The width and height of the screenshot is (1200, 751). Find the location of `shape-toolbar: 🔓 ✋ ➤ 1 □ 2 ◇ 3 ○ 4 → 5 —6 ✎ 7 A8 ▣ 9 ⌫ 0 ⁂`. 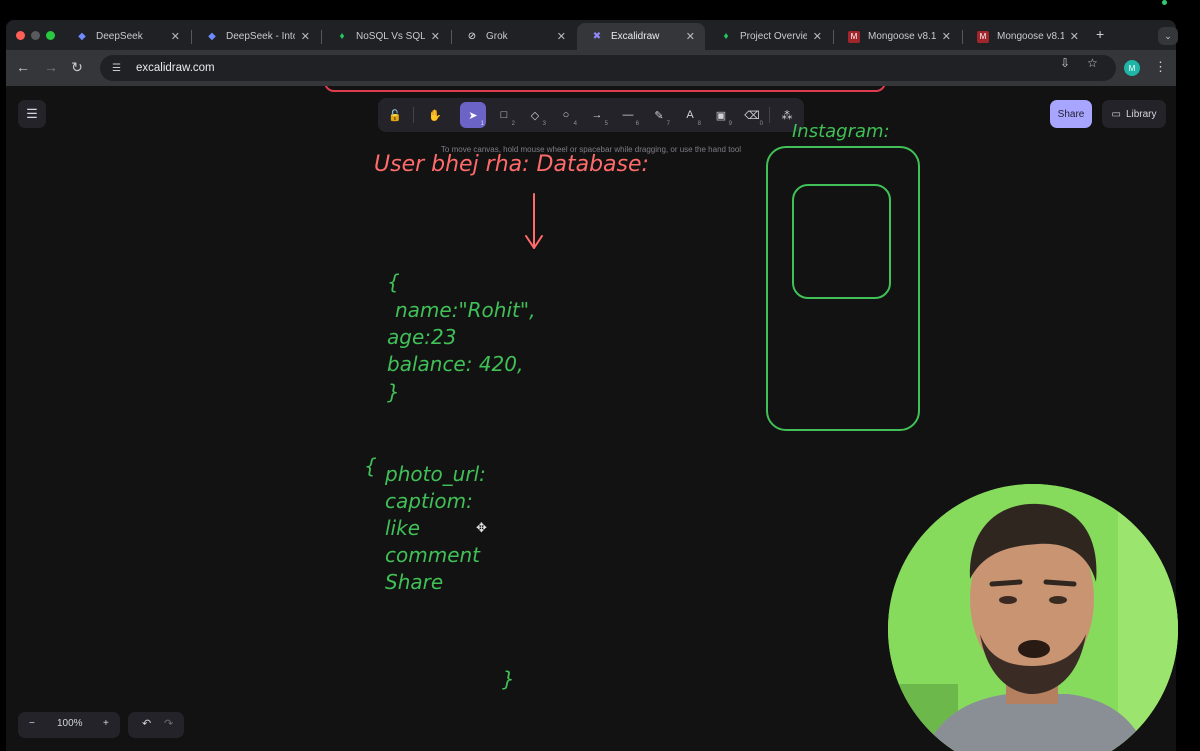

shape-toolbar: 🔓 ✋ ➤ 1 □ 2 ◇ 3 ○ 4 → 5 —6 ✎ 7 A8 ▣ 9 ⌫ 0 ⁂ is located at coordinates (591, 115).